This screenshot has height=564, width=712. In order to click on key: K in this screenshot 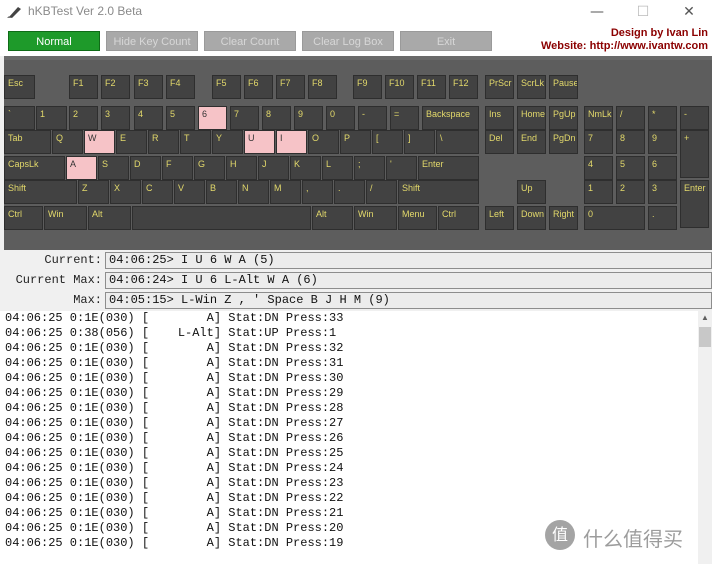, I will do `click(305, 168)`.